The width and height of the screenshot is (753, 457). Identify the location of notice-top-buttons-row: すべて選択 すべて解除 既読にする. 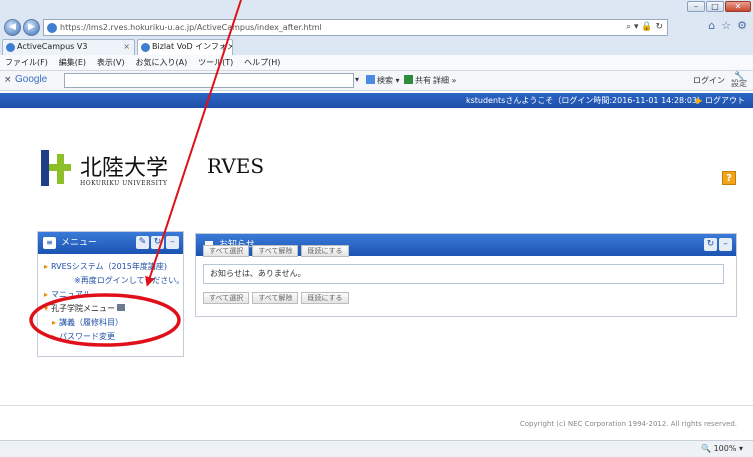
(276, 251).